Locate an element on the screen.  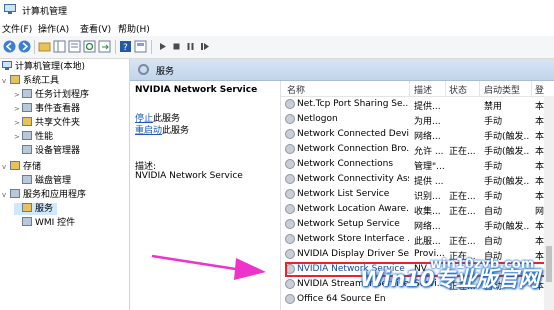
refresh-icon is located at coordinates (89, 46).